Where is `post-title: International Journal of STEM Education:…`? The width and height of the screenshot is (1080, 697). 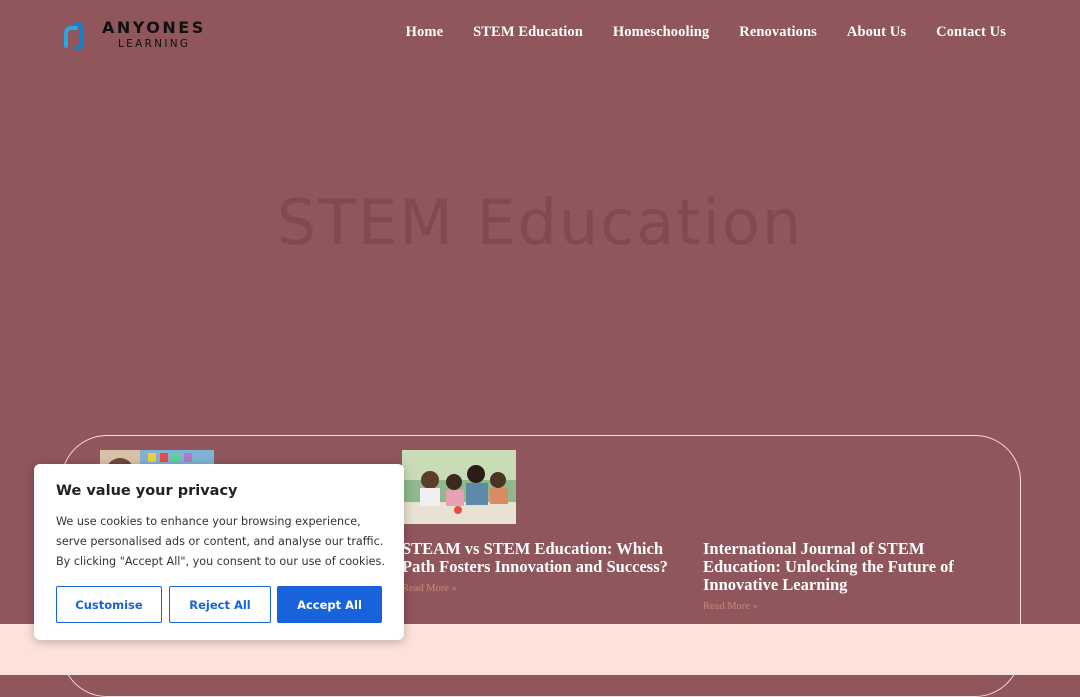 post-title: International Journal of STEM Education:… is located at coordinates (833, 567).